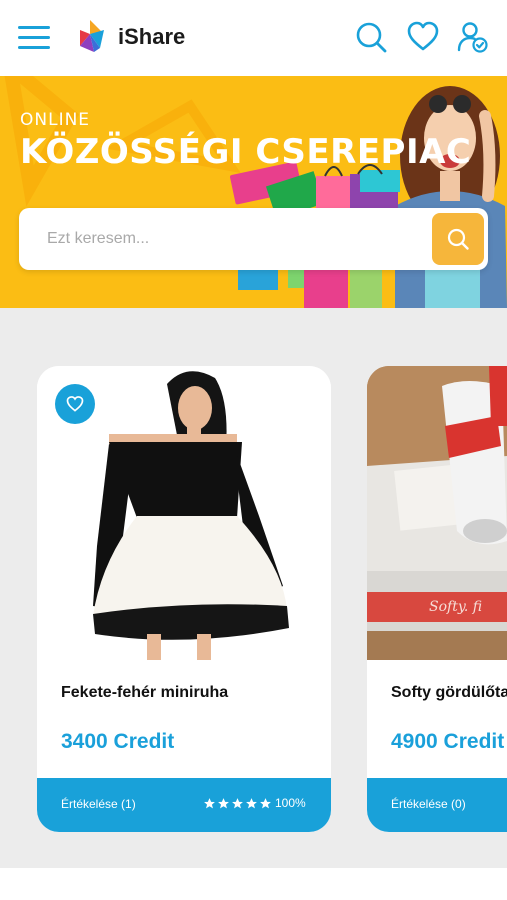 The width and height of the screenshot is (507, 900). Describe the element at coordinates (92, 36) in the screenshot. I see `ishare-logo-icon` at that location.